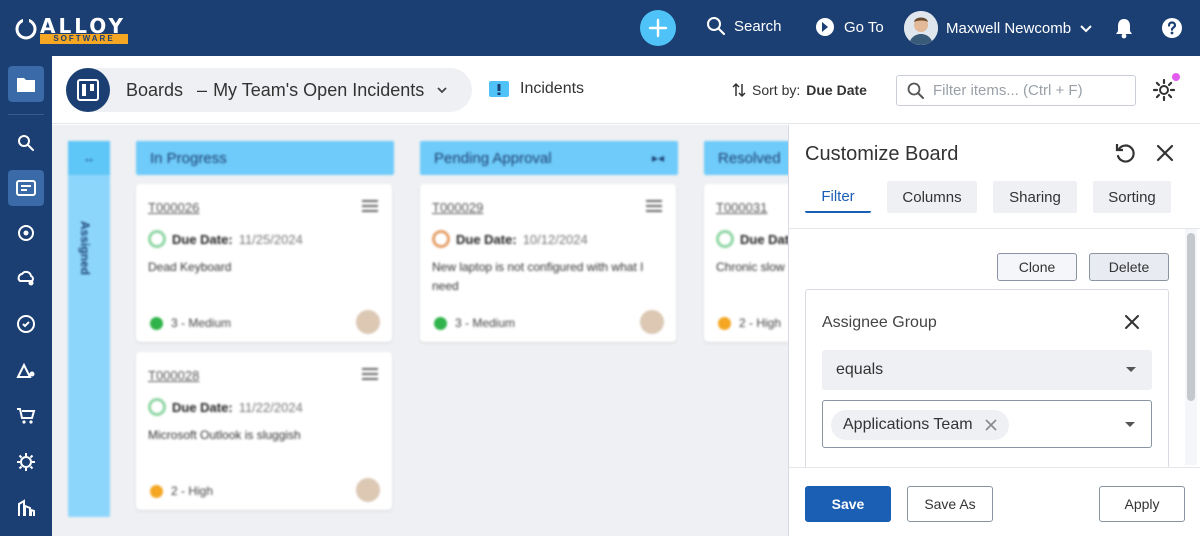  What do you see at coordinates (825, 27) in the screenshot?
I see `goto-icon` at bounding box center [825, 27].